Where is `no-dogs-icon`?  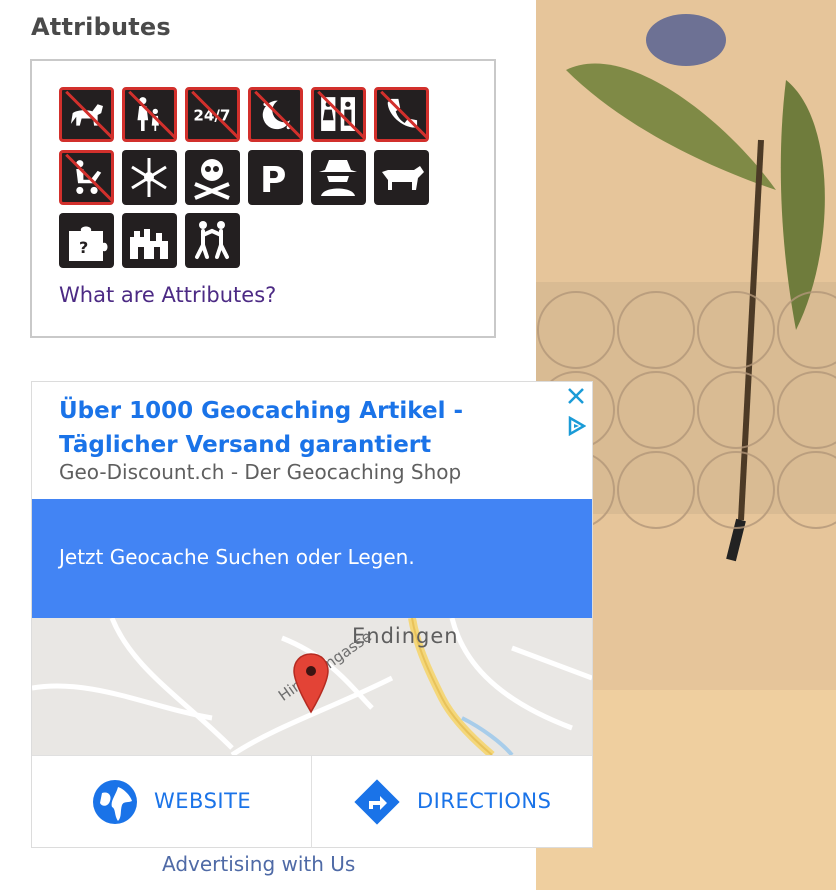 no-dogs-icon is located at coordinates (86, 114).